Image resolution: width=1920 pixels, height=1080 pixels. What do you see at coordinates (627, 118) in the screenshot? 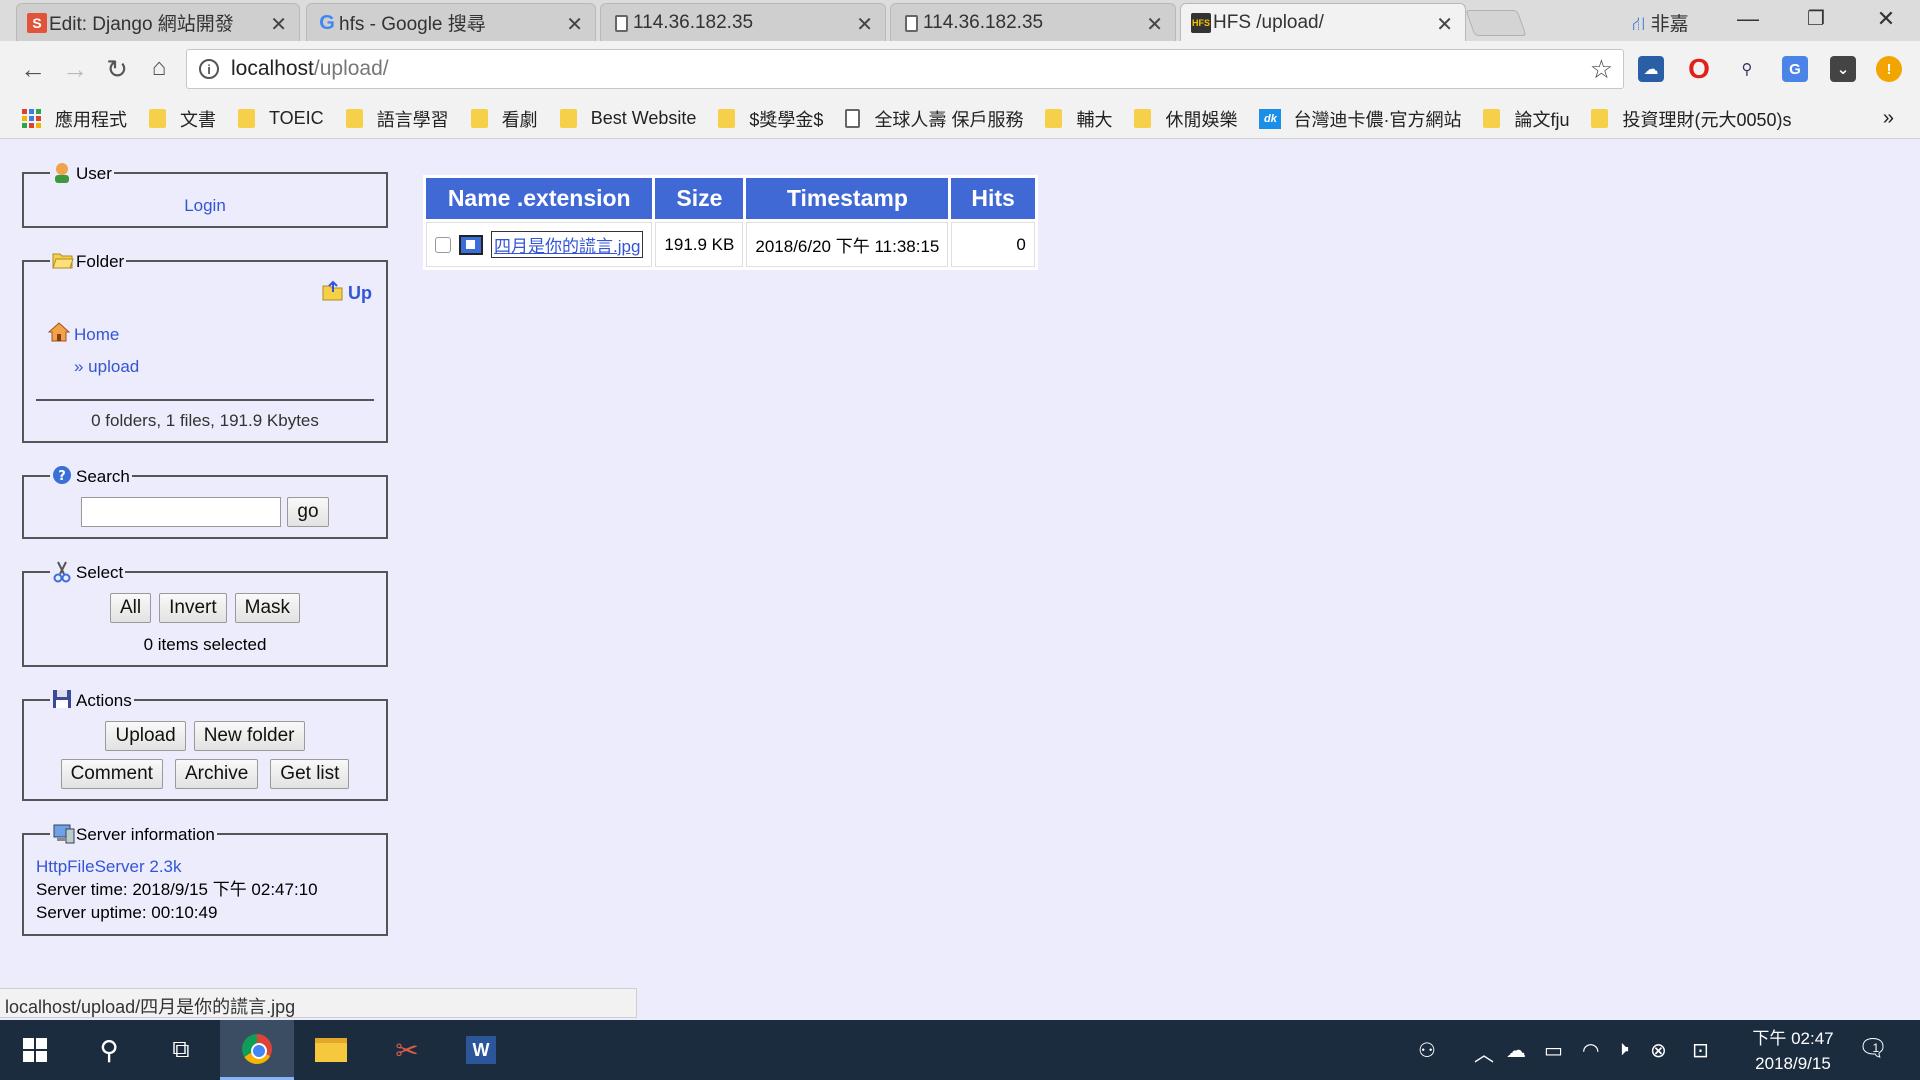
I see `bookmark-folder: Best Website` at bounding box center [627, 118].